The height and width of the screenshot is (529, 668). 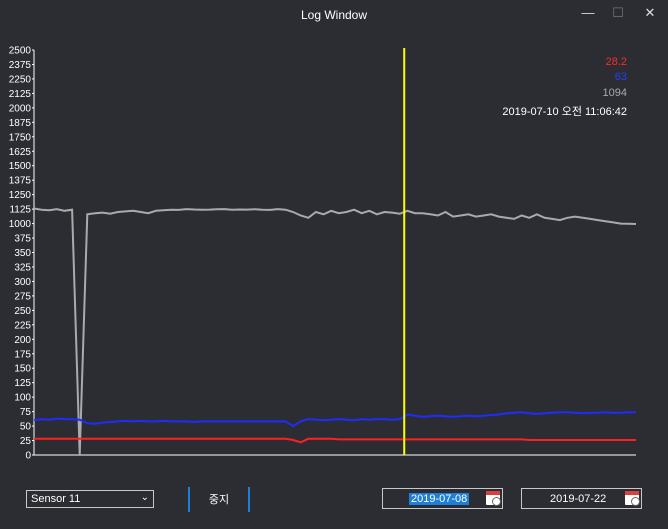 I want to click on sensor-select-value: Sensor 11, so click(x=56, y=499).